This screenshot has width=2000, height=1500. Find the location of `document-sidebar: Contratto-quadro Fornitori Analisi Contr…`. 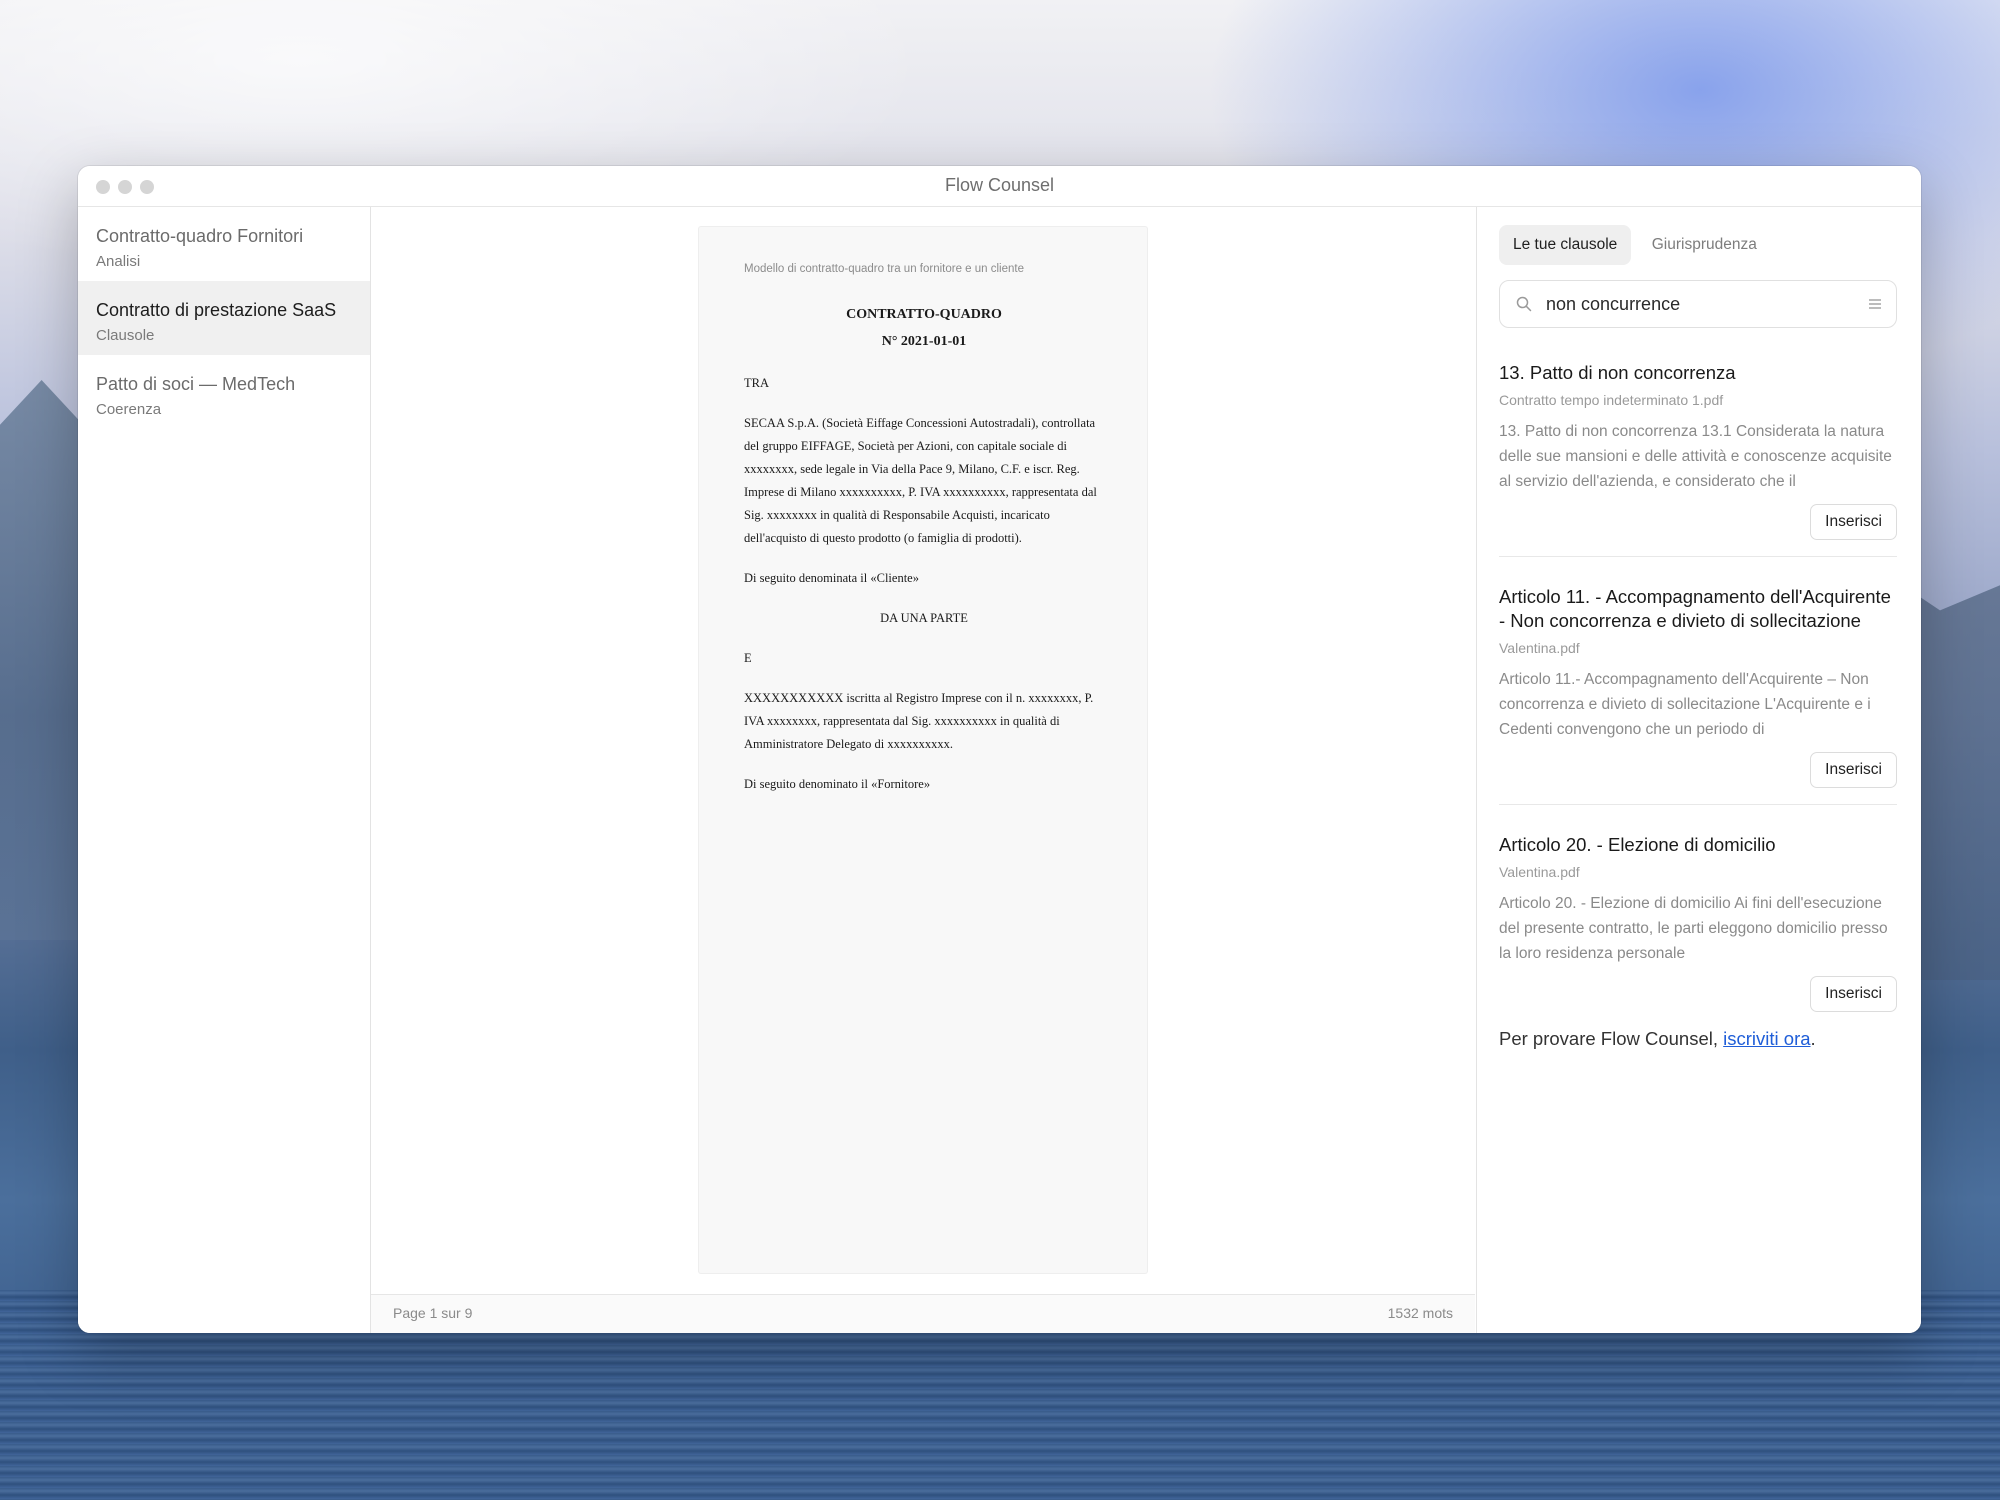

document-sidebar: Contratto-quadro Fornitori Analisi Contr… is located at coordinates (224, 770).